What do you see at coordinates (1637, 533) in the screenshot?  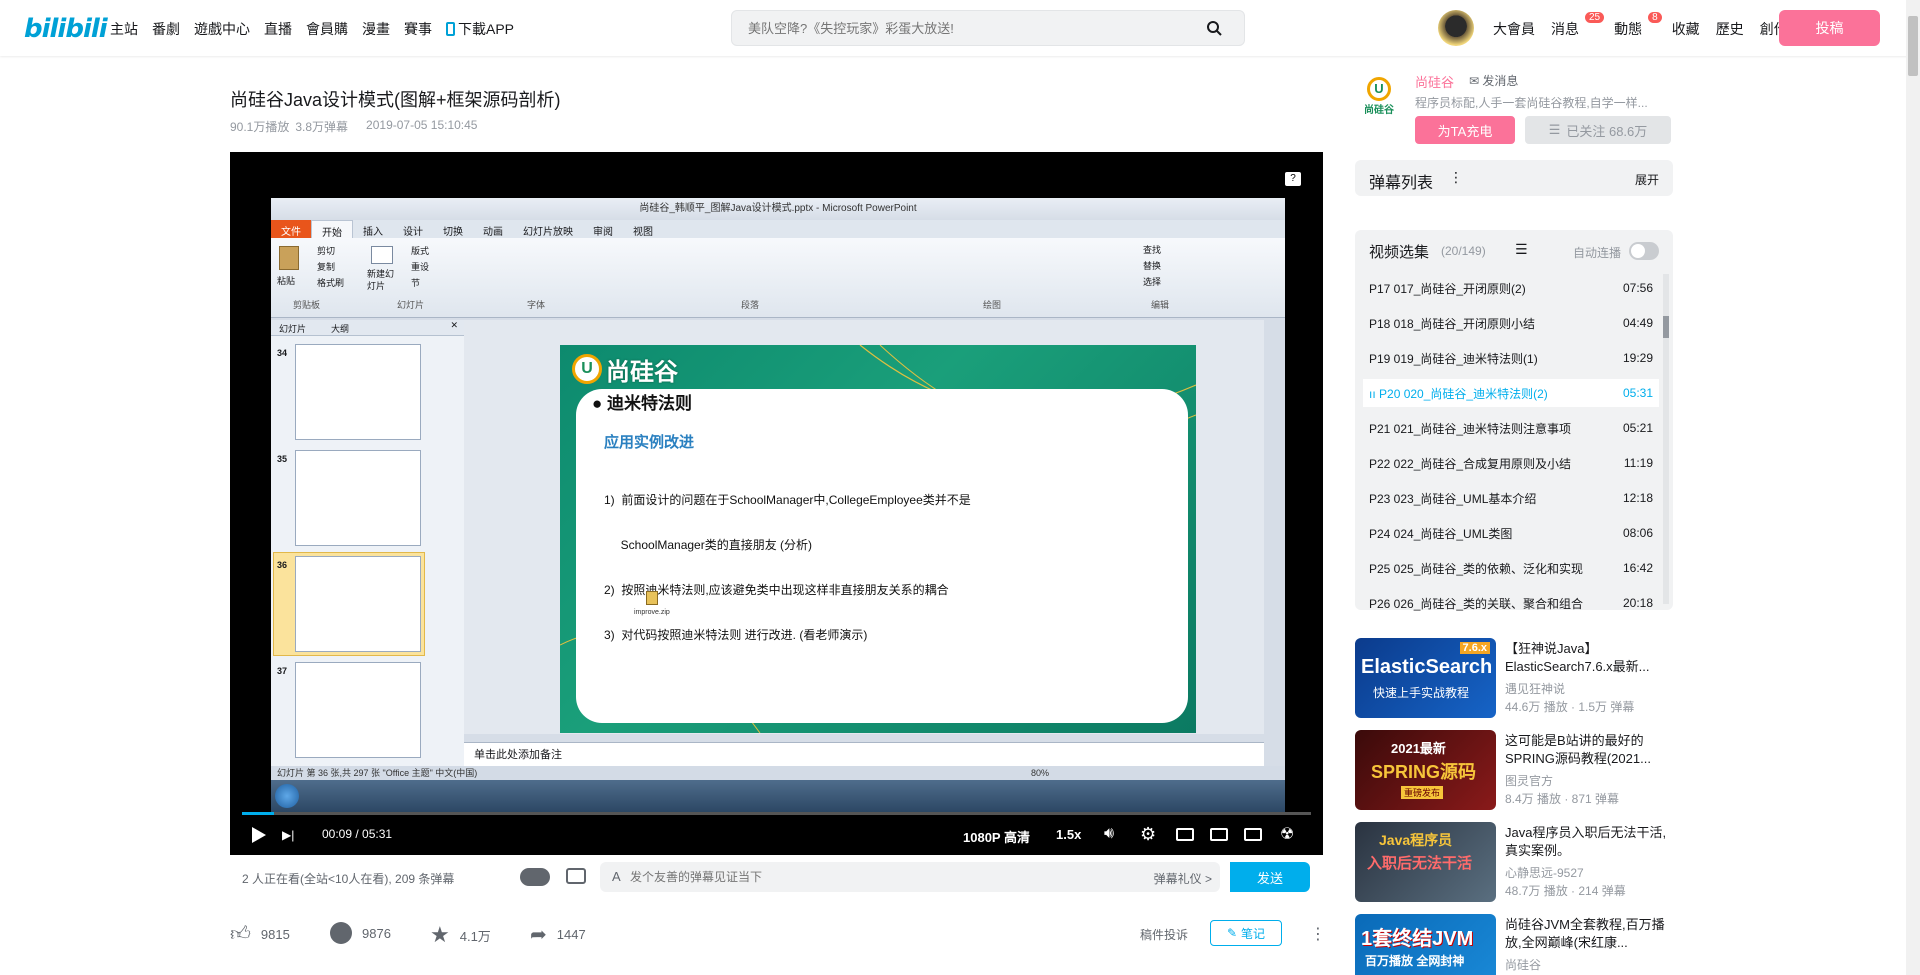 I see `episode-duration: 08:06` at bounding box center [1637, 533].